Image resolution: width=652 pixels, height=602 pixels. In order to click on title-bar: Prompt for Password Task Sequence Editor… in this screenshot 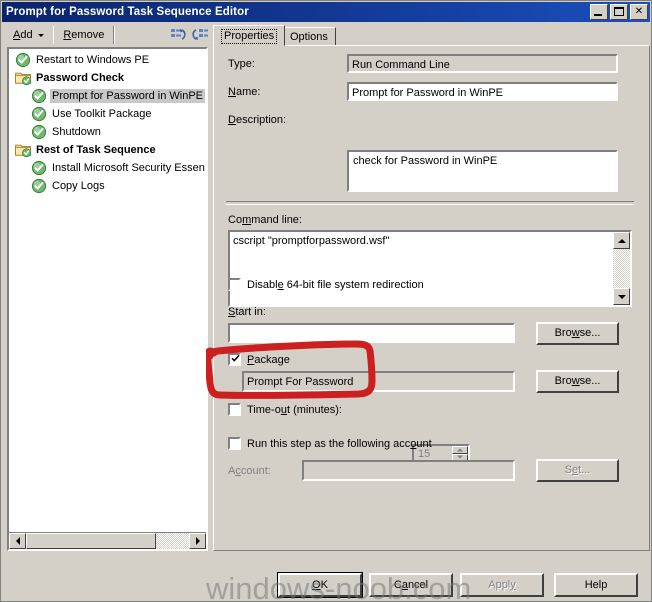, I will do `click(326, 12)`.